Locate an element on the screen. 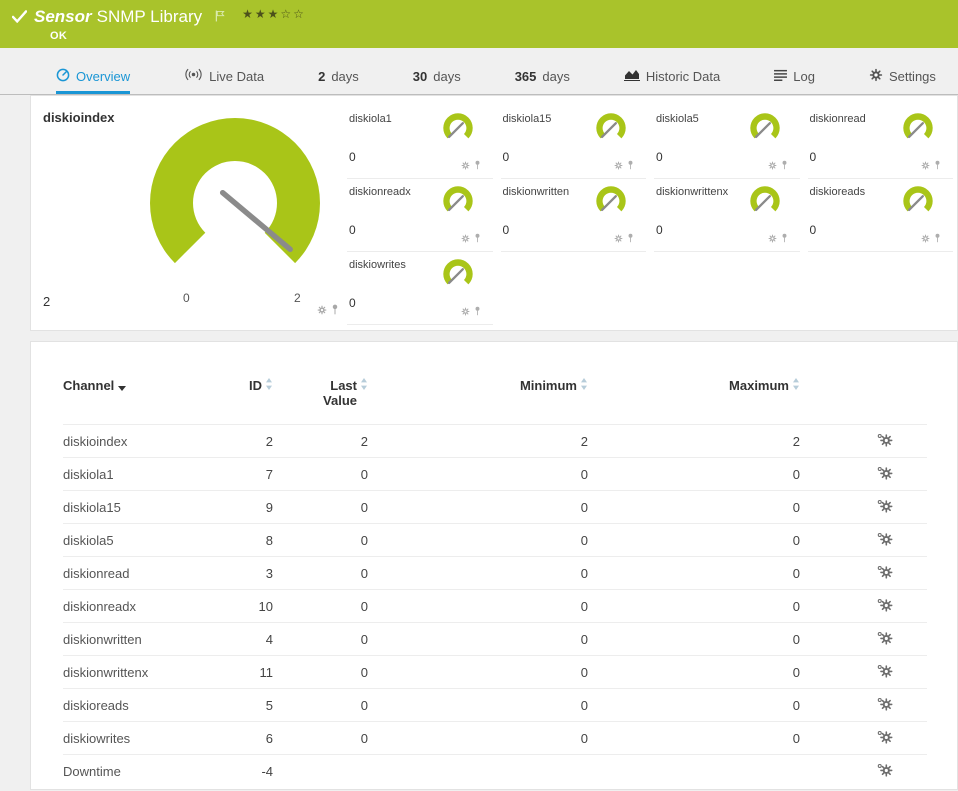 Image resolution: width=958 pixels, height=791 pixels. tab-overview: Overview is located at coordinates (93, 77).